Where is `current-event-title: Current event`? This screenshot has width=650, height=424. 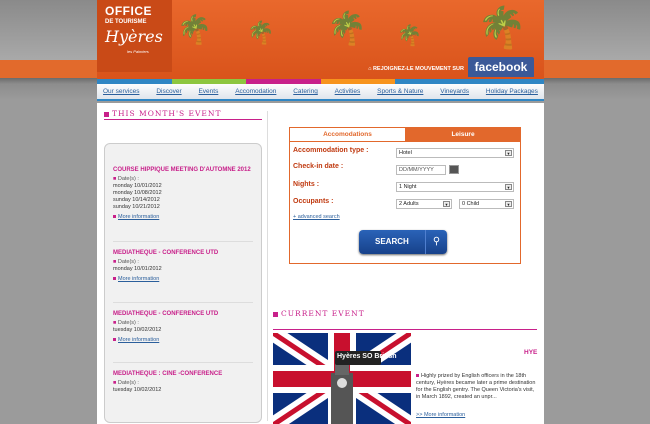
current-event-title: Current event is located at coordinates (405, 314).